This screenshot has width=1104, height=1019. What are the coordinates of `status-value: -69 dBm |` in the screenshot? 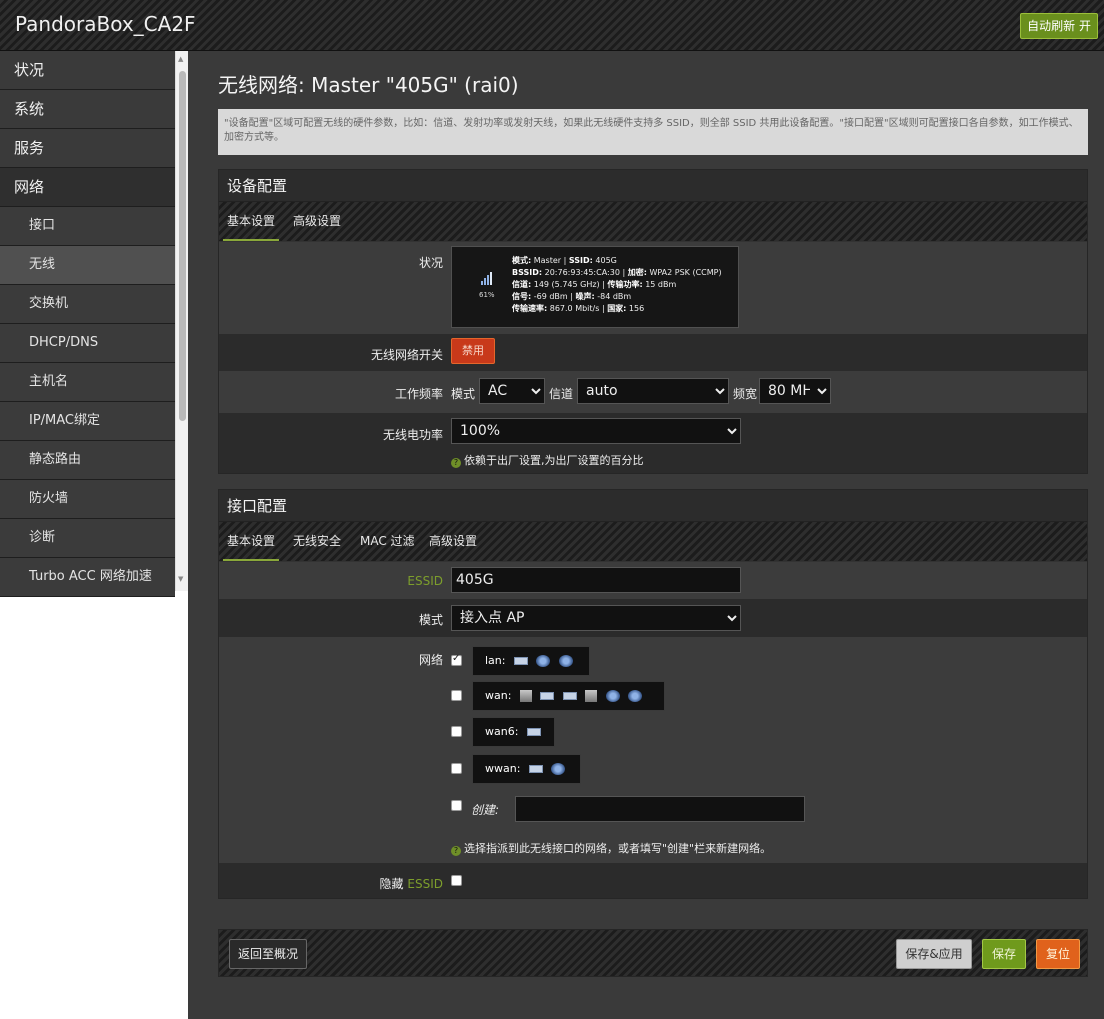 It's located at (553, 296).